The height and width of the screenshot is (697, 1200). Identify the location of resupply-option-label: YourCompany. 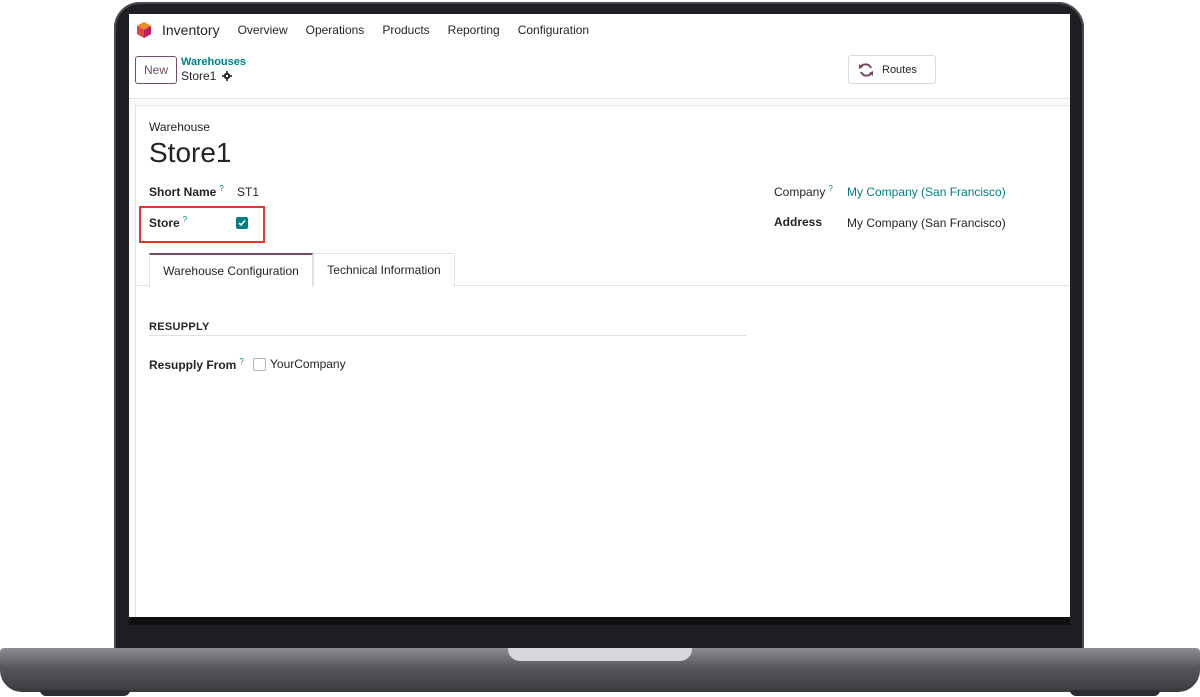
(308, 364).